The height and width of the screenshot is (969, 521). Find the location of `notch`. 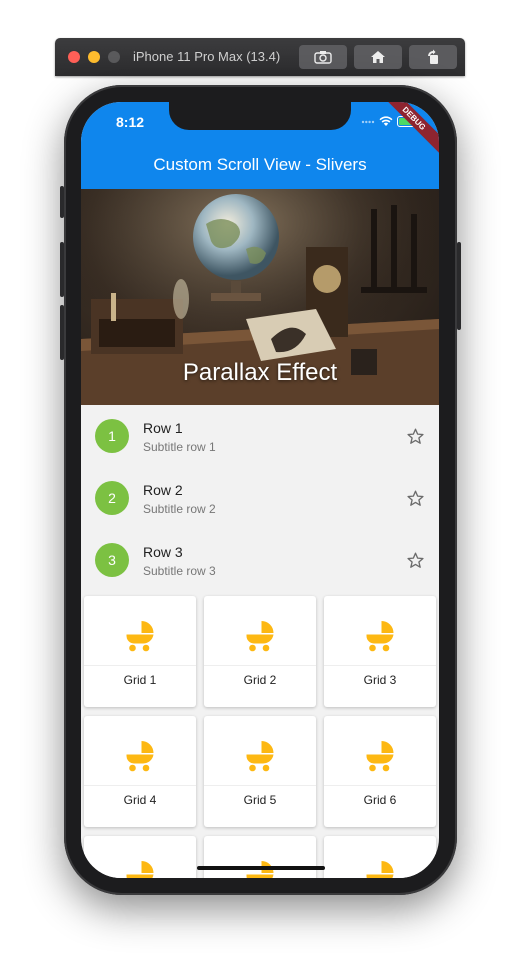

notch is located at coordinates (260, 116).